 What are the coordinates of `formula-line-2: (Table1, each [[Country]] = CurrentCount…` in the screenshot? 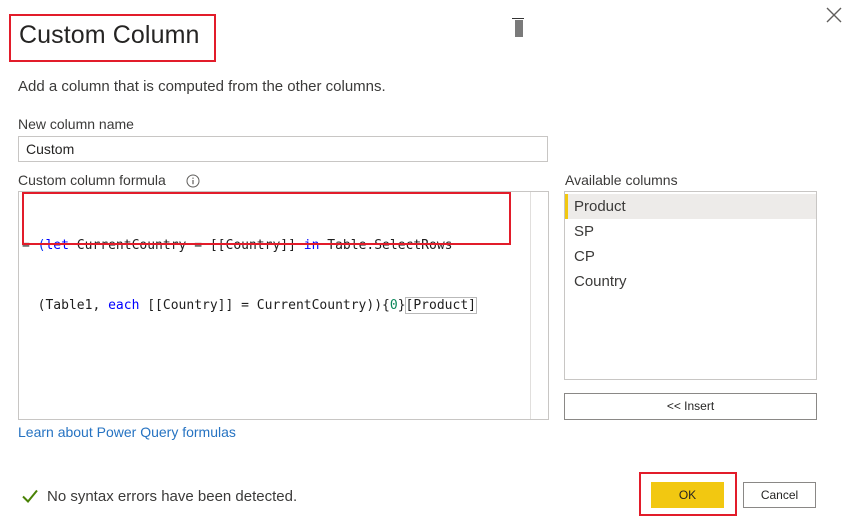 It's located at (249, 306).